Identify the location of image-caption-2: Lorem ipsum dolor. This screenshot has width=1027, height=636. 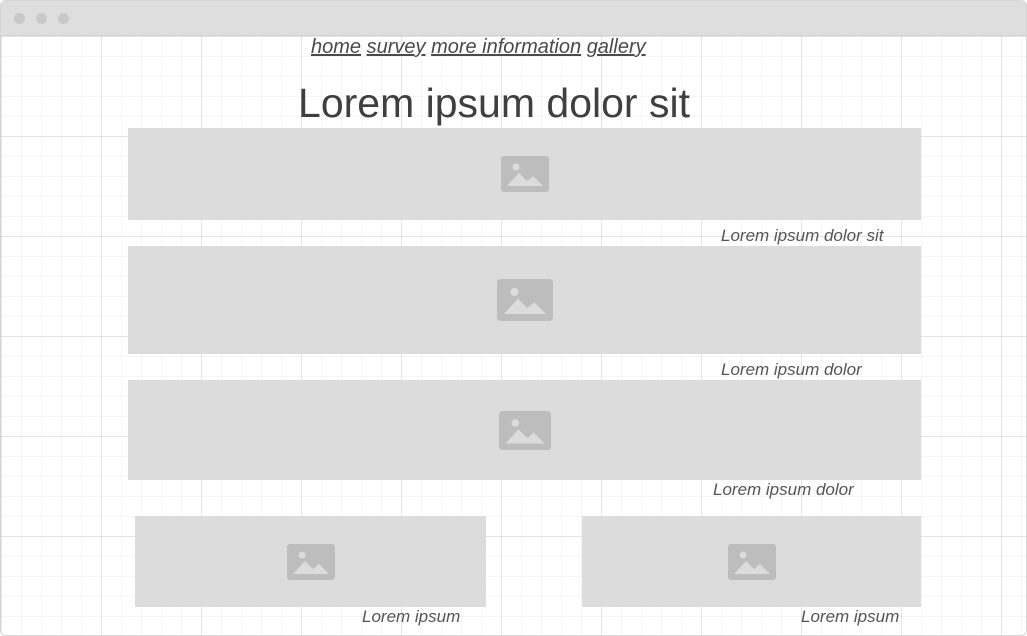
(791, 369).